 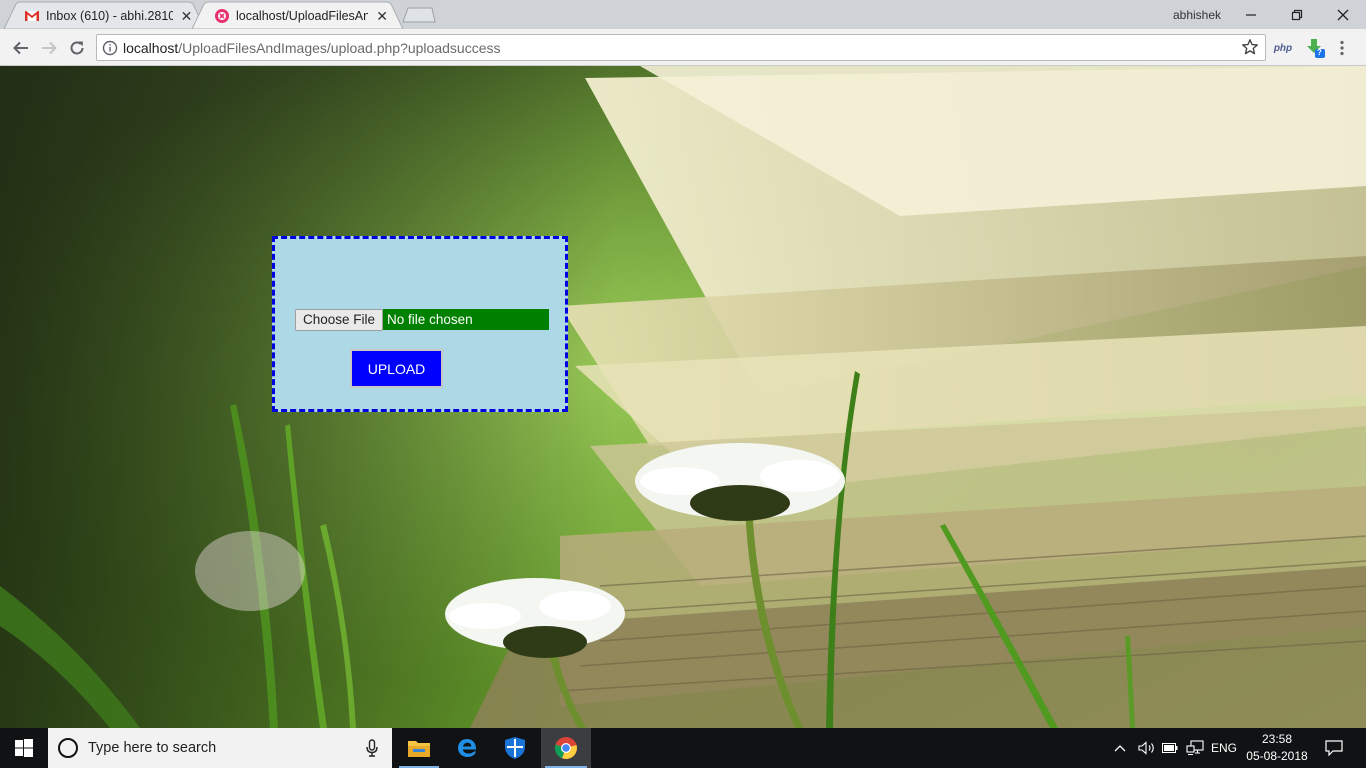 I want to click on tab-inbox: Inbox (610) - abhi.281097 ✕, so click(x=104, y=16).